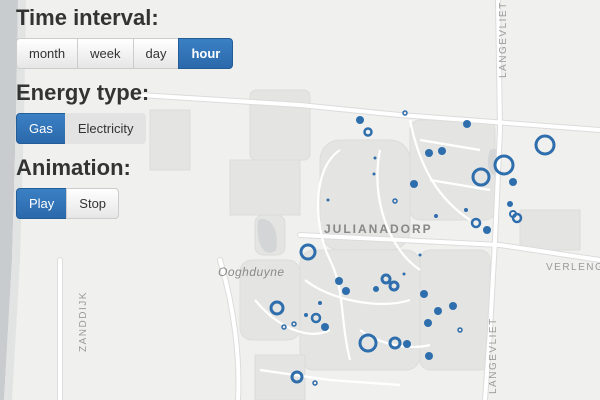  Describe the element at coordinates (73, 167) in the screenshot. I see `animation-heading: Animation:` at that location.